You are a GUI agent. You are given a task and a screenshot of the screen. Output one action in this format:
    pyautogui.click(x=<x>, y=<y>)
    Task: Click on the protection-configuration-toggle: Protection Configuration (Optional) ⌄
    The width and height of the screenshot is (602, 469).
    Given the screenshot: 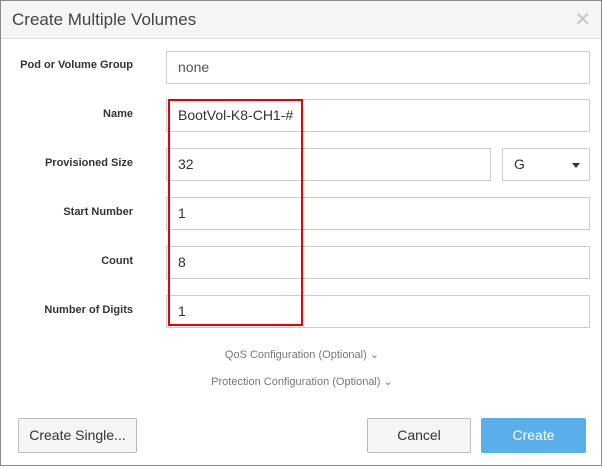 What is the action you would take?
    pyautogui.click(x=301, y=381)
    